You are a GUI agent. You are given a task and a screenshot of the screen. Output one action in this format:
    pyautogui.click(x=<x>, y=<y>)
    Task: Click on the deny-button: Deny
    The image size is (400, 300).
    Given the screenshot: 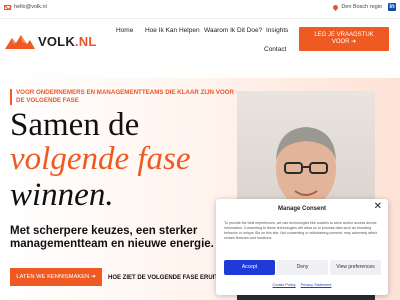 What is the action you would take?
    pyautogui.click(x=302, y=267)
    